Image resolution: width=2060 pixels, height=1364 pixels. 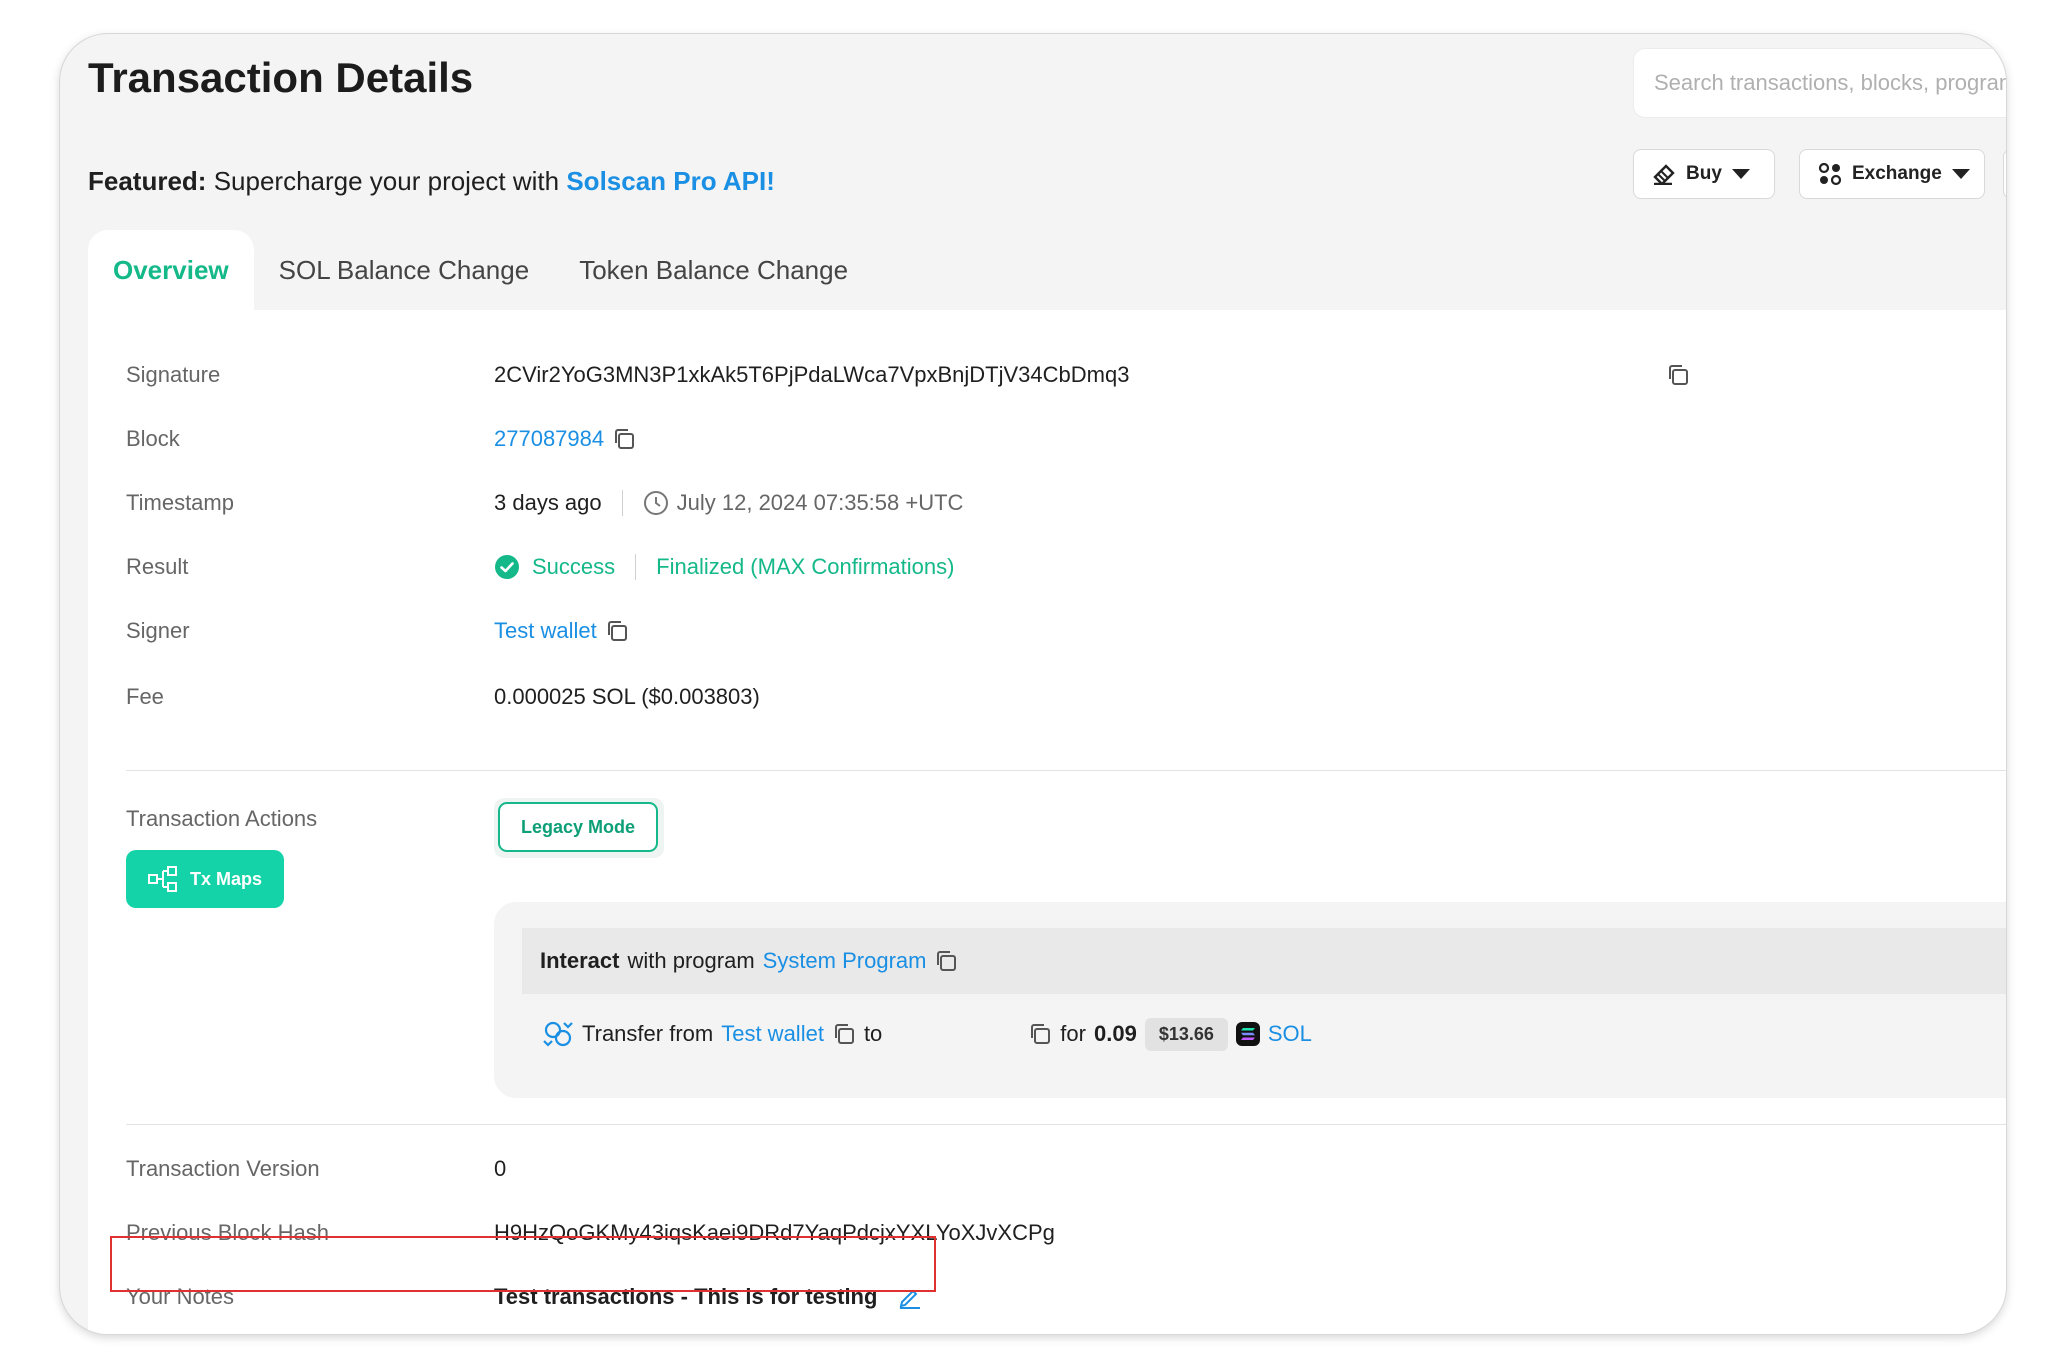 I want to click on block-label: Block, so click(x=153, y=438).